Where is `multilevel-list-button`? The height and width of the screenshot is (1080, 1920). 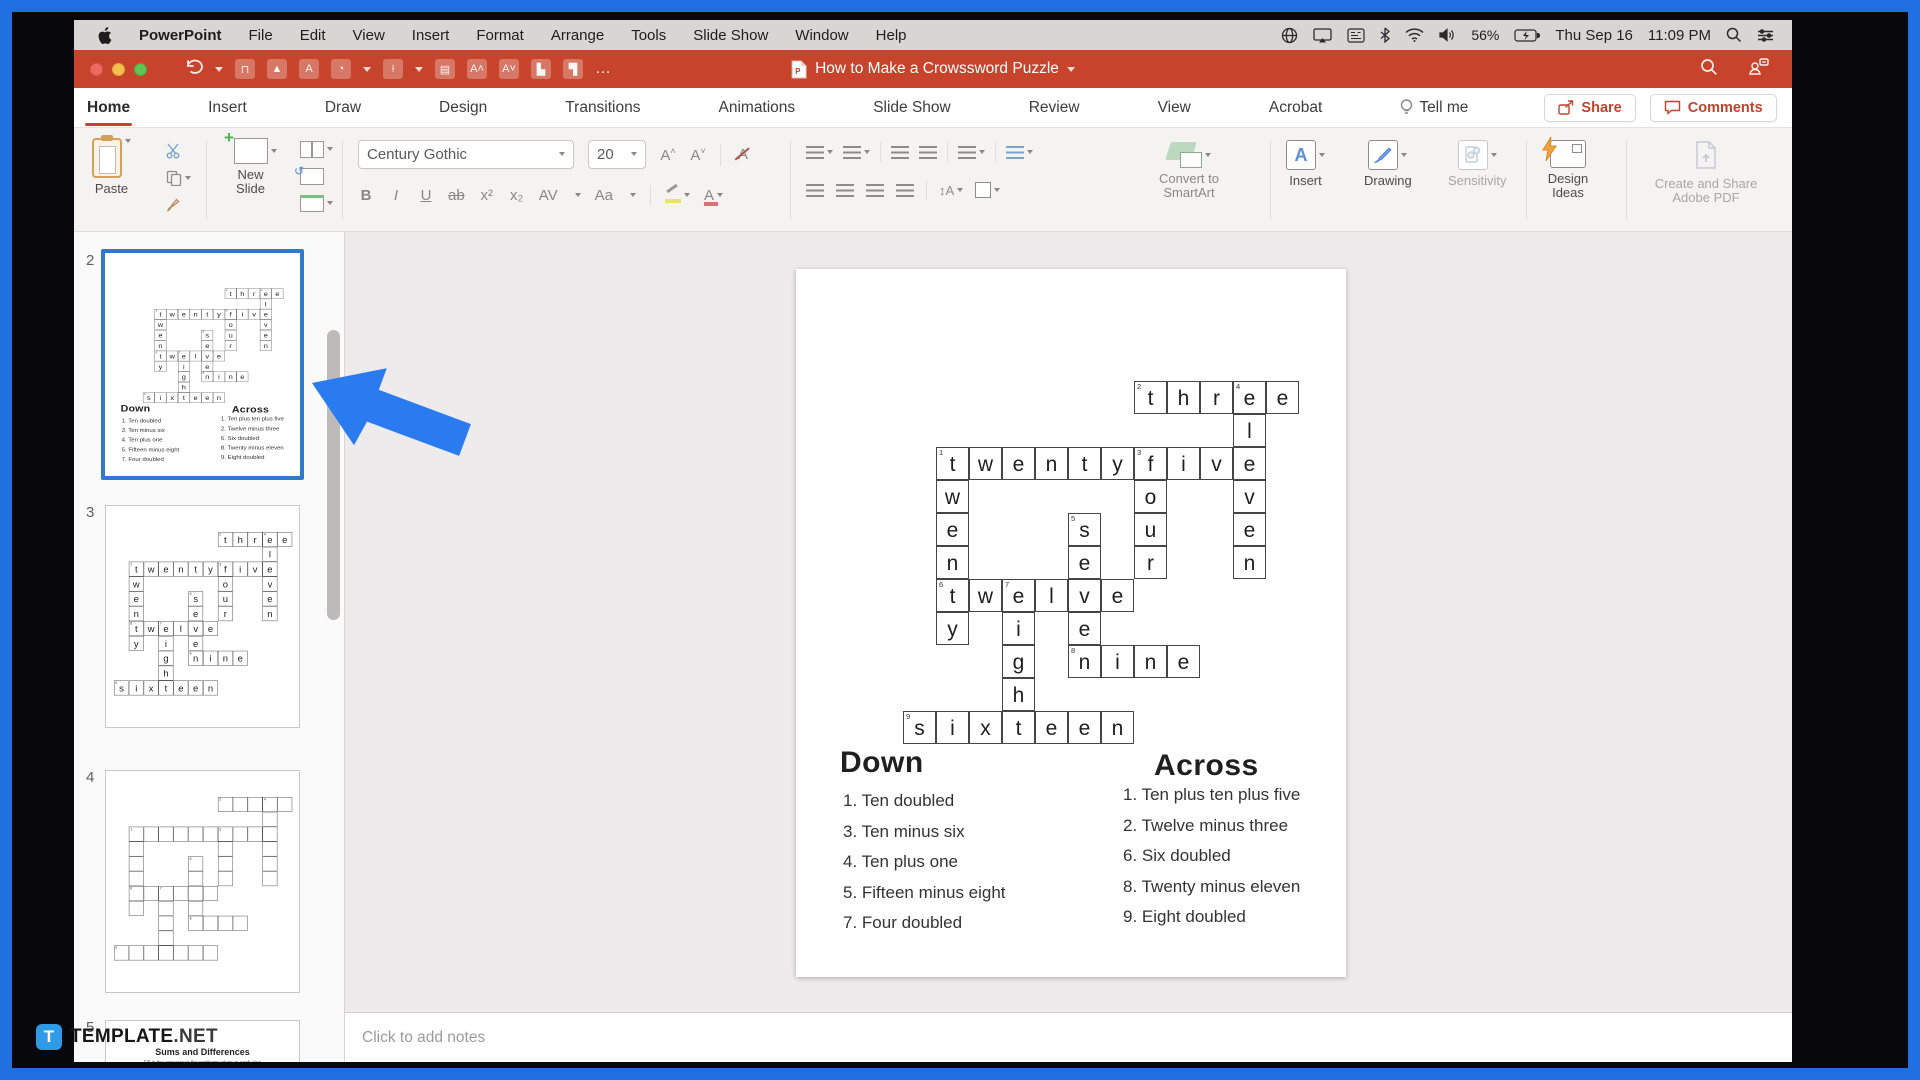
multilevel-list-button is located at coordinates (971, 152).